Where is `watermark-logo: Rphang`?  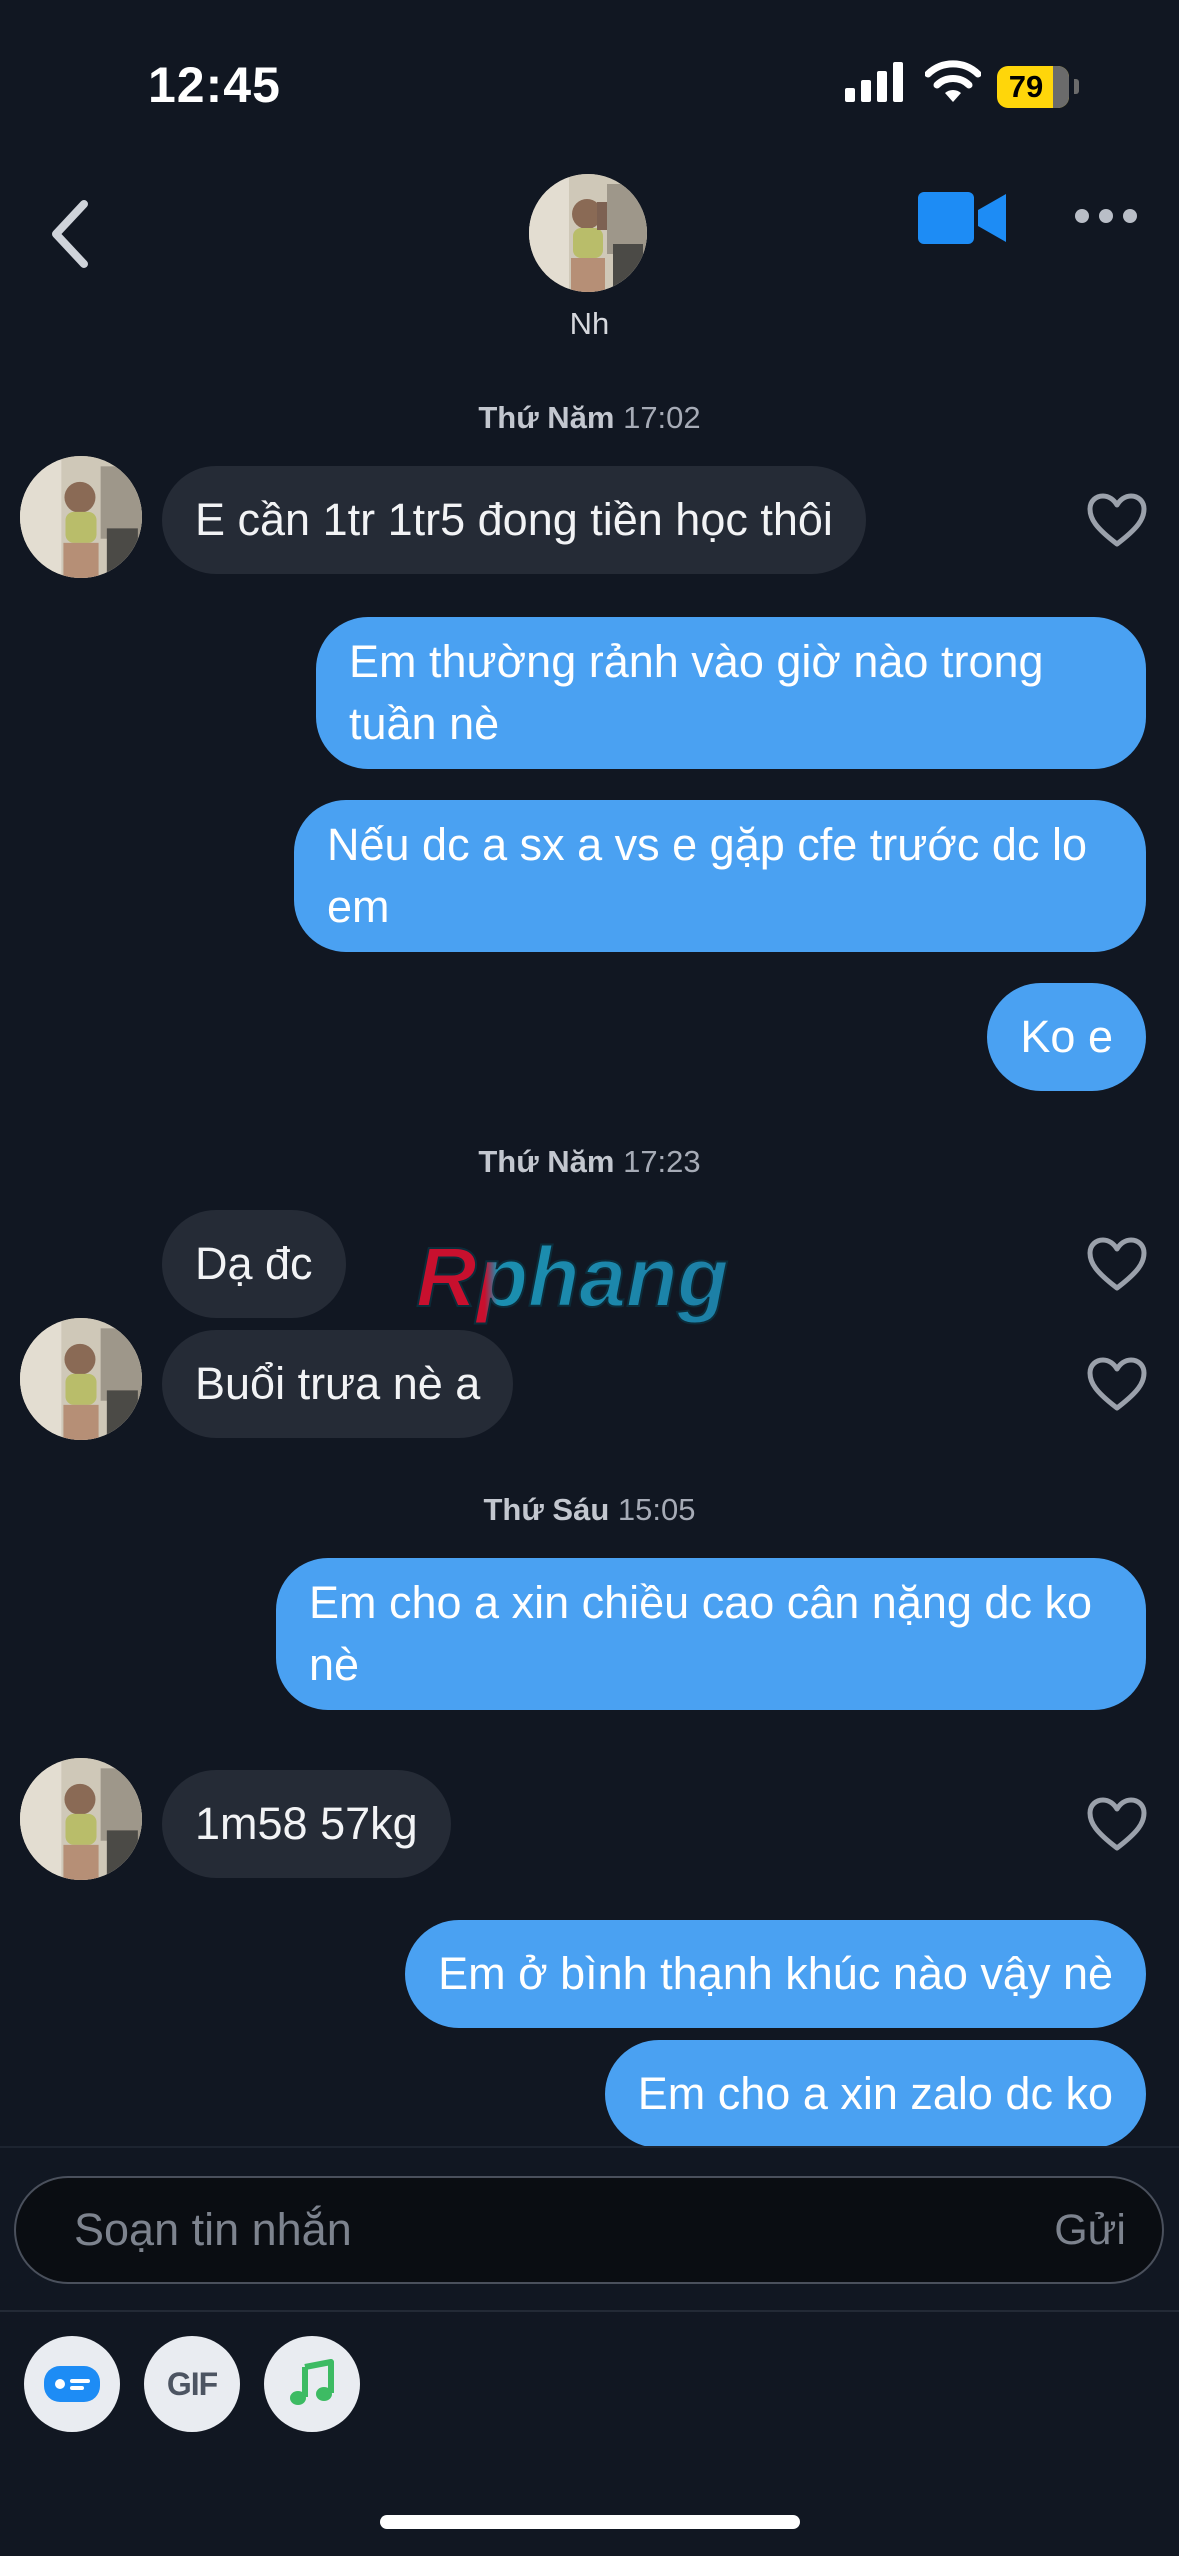
watermark-logo: Rphang is located at coordinates (572, 1277).